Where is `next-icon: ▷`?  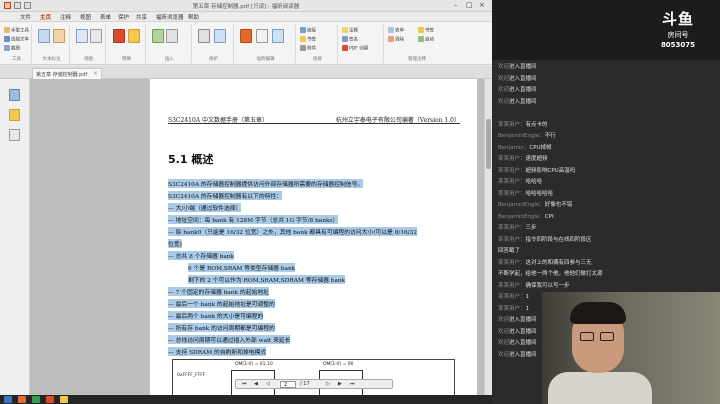
next-icon: ▷ is located at coordinates (328, 384).